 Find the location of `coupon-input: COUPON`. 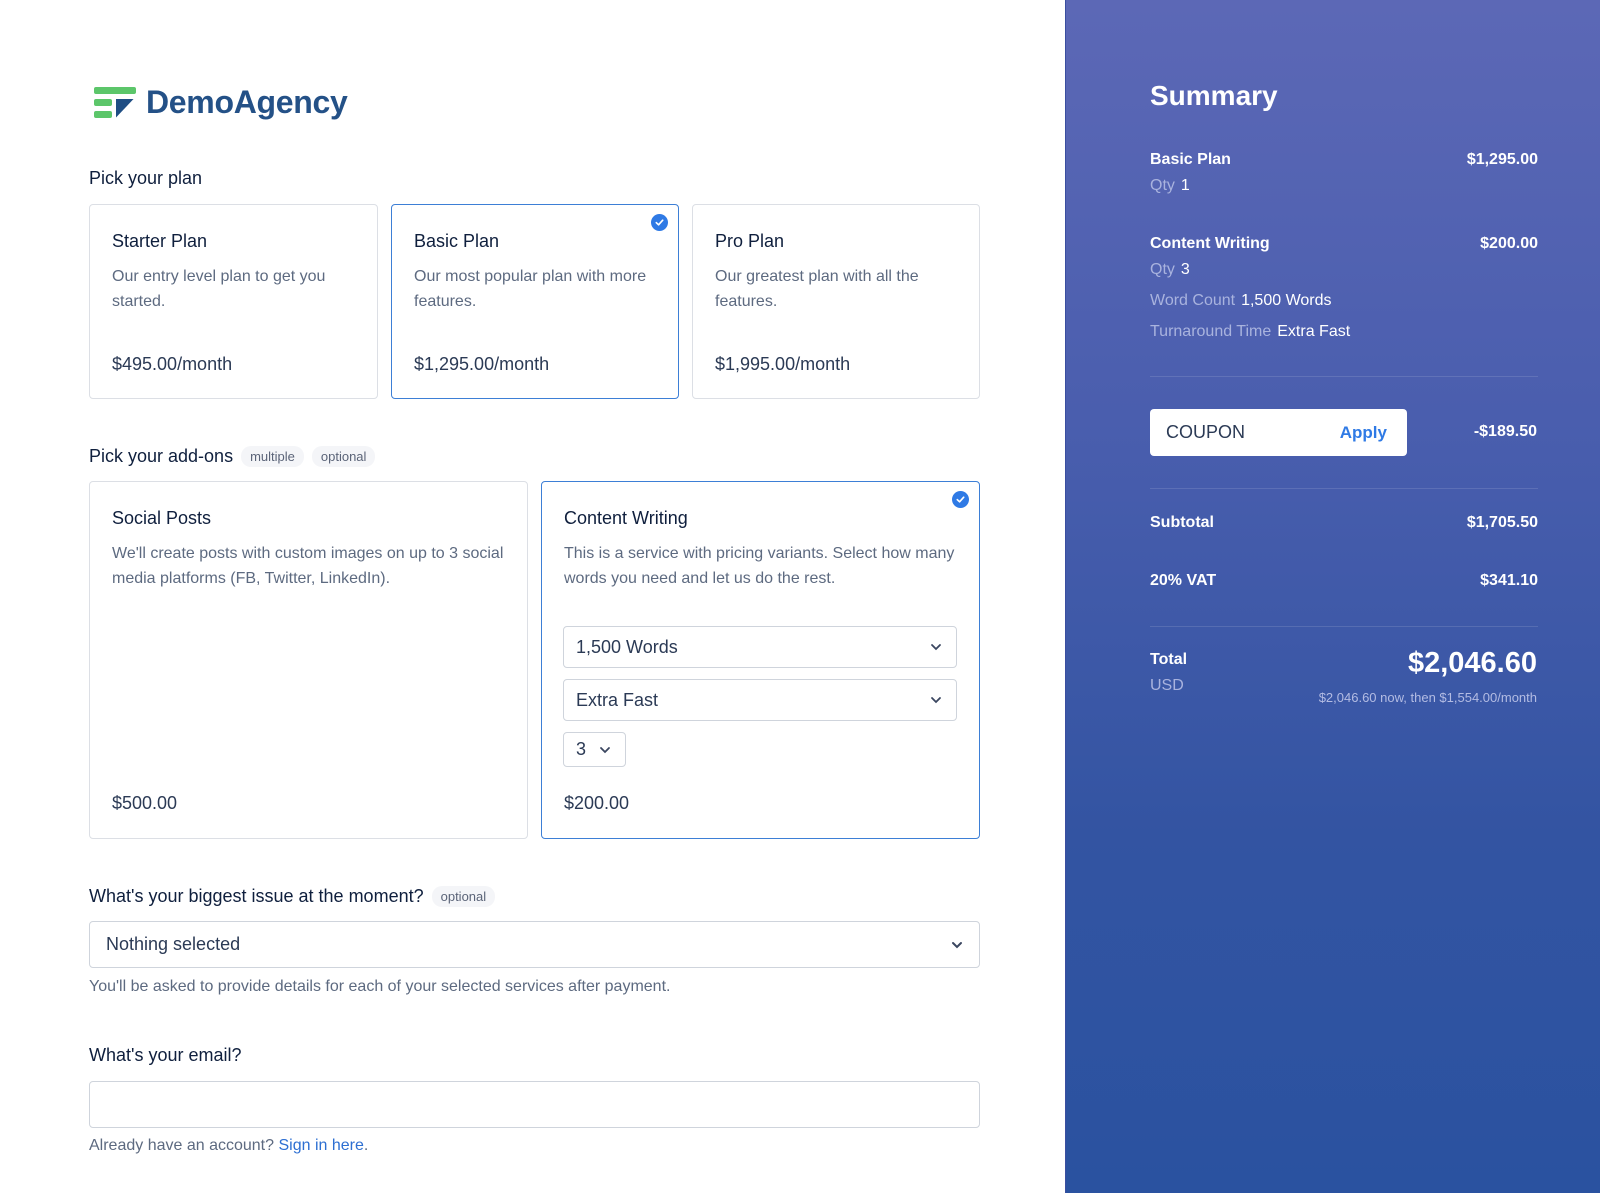

coupon-input: COUPON is located at coordinates (1205, 432).